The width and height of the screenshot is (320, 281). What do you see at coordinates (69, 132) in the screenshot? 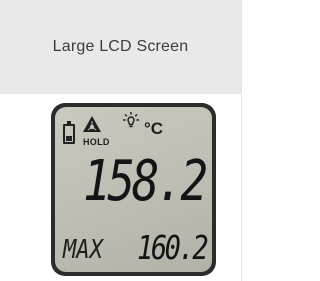
I see `battery-icon` at bounding box center [69, 132].